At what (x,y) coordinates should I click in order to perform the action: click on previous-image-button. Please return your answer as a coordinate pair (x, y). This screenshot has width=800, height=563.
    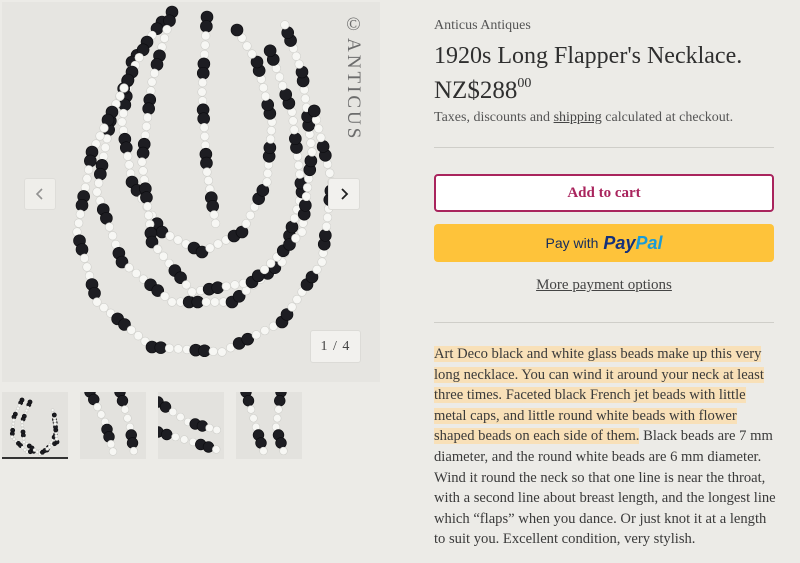
    Looking at the image, I should click on (40, 194).